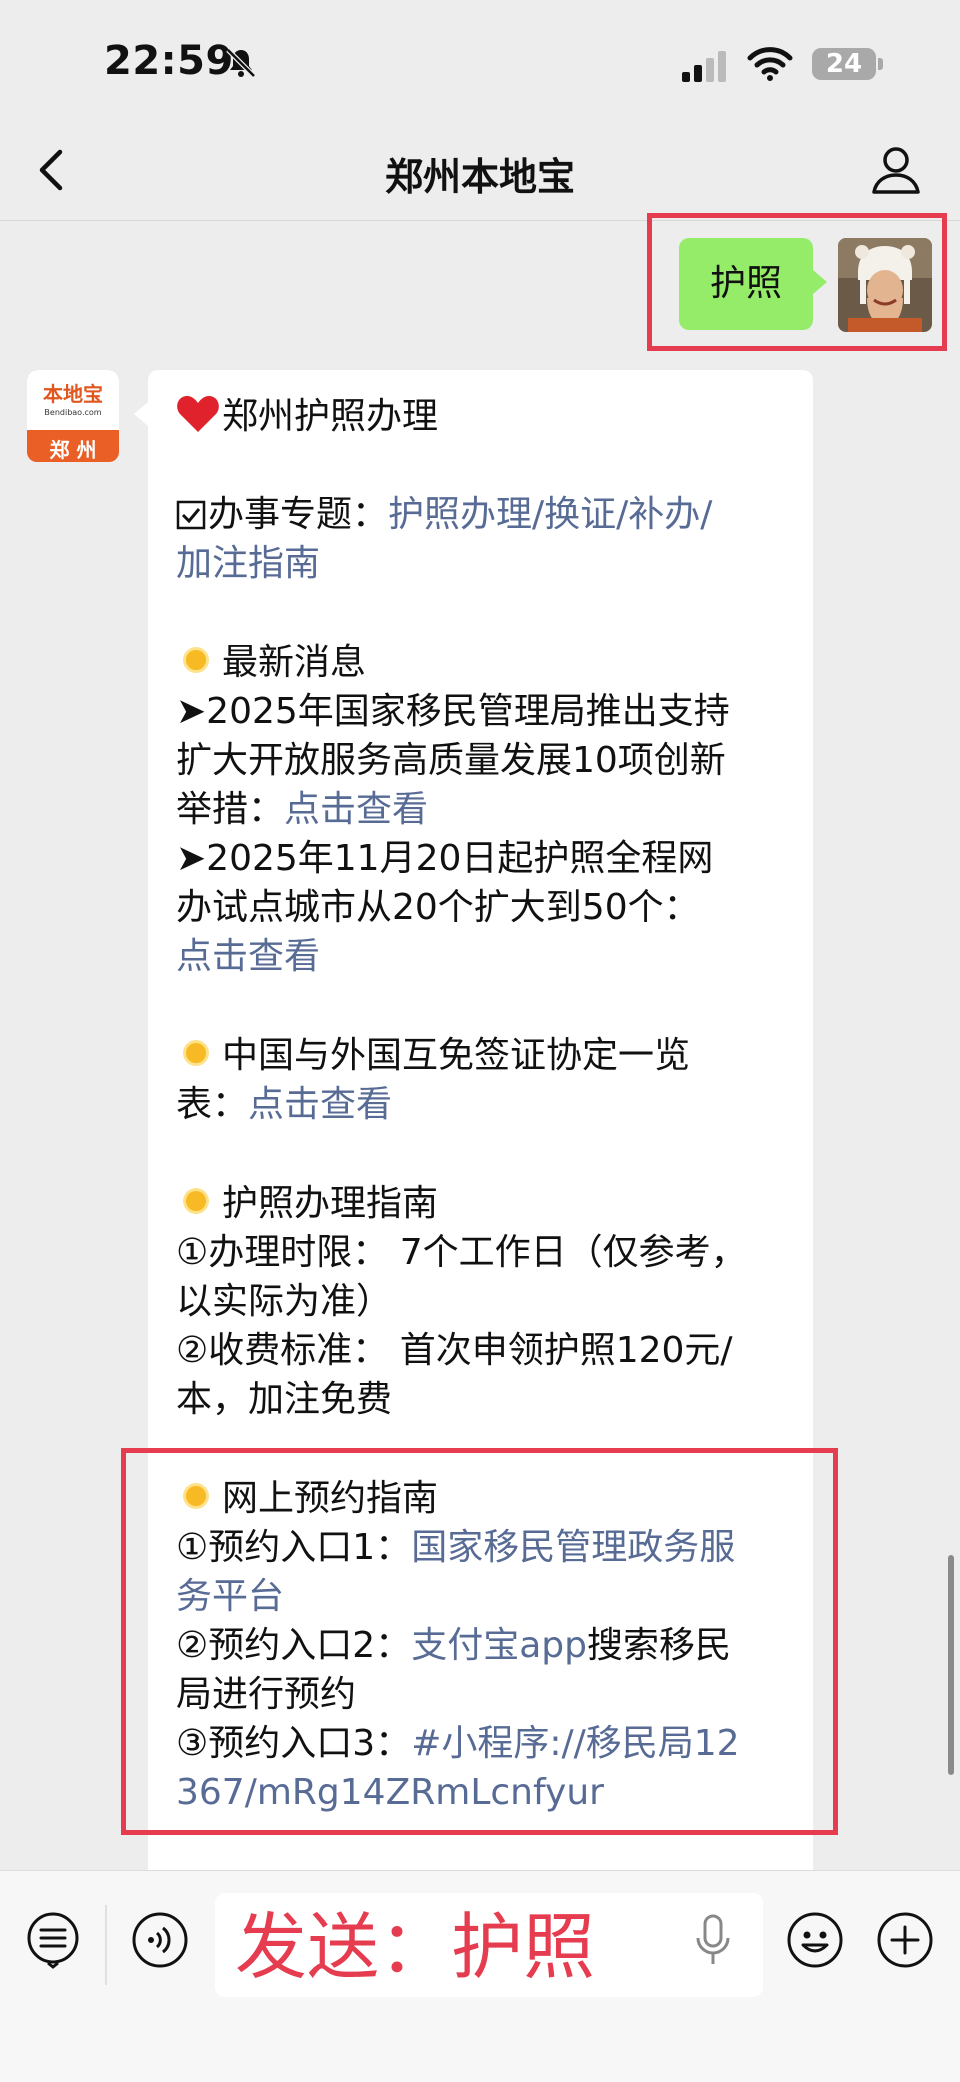 The width and height of the screenshot is (960, 2082). What do you see at coordinates (53, 1940) in the screenshot?
I see `menu-list-icon` at bounding box center [53, 1940].